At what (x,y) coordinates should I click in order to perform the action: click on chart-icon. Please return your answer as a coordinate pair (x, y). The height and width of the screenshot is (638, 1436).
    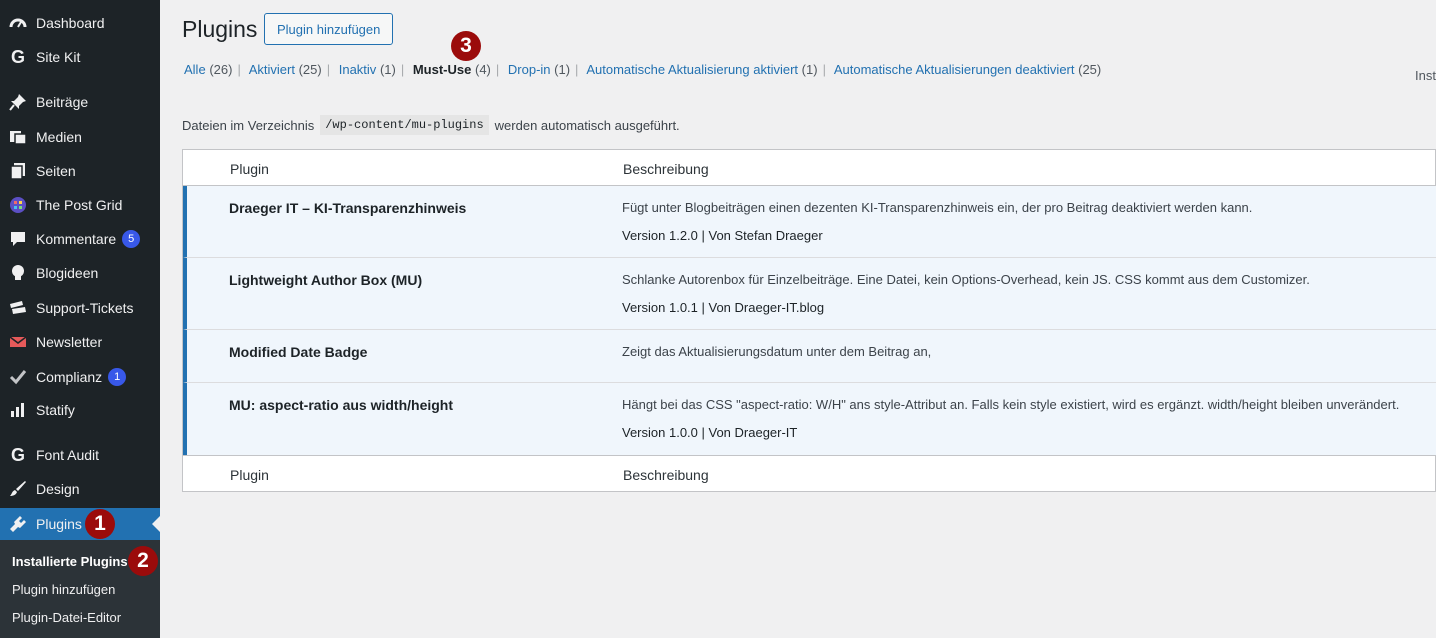
    Looking at the image, I should click on (18, 410).